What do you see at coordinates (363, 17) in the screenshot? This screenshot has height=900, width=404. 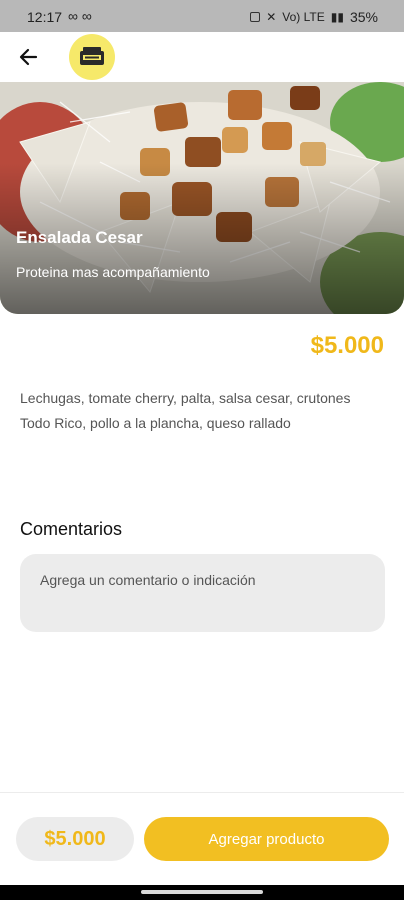 I see `battery-level: 35%` at bounding box center [363, 17].